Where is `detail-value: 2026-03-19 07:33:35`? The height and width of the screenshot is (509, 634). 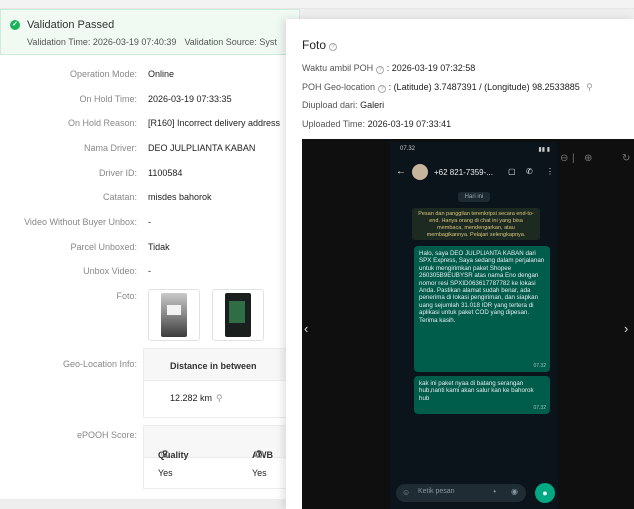 detail-value: 2026-03-19 07:33:35 is located at coordinates (190, 99).